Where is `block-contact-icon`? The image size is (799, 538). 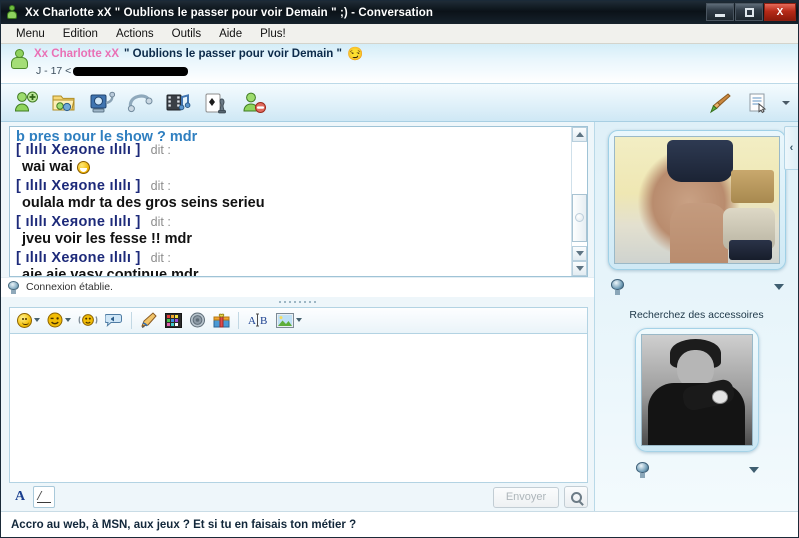
block-contact-icon is located at coordinates (254, 103).